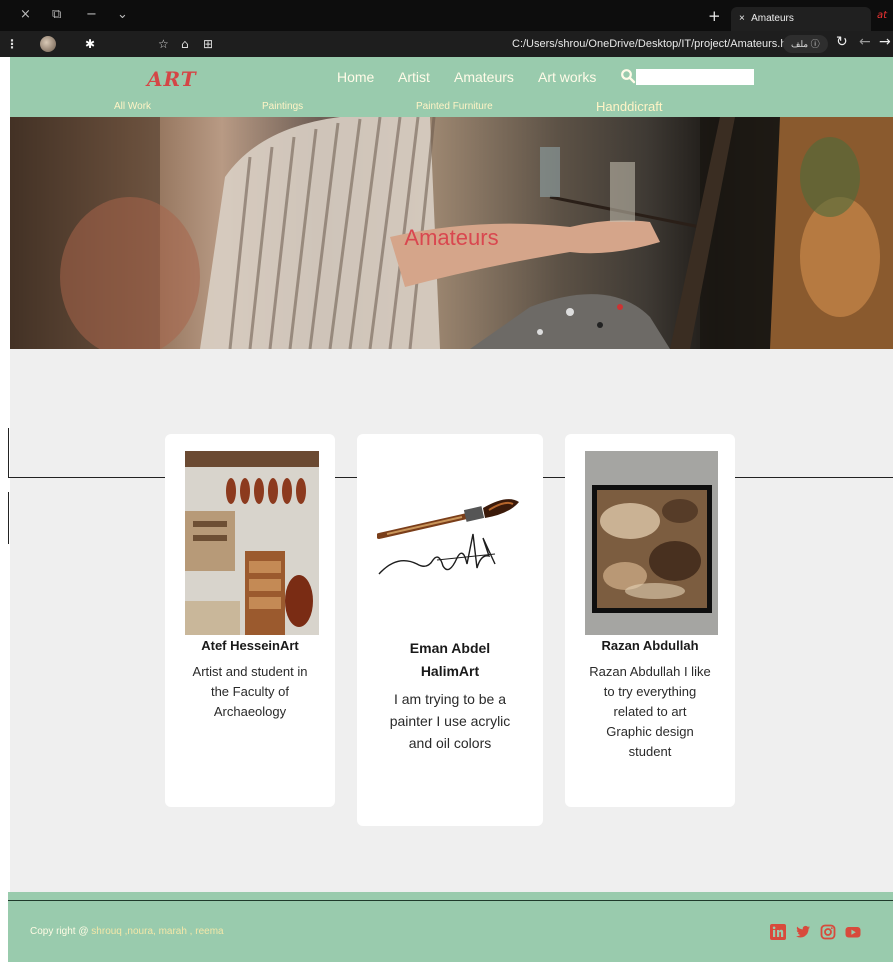  What do you see at coordinates (12, 44) in the screenshot?
I see `menu-dots-icon: ⋮` at bounding box center [12, 44].